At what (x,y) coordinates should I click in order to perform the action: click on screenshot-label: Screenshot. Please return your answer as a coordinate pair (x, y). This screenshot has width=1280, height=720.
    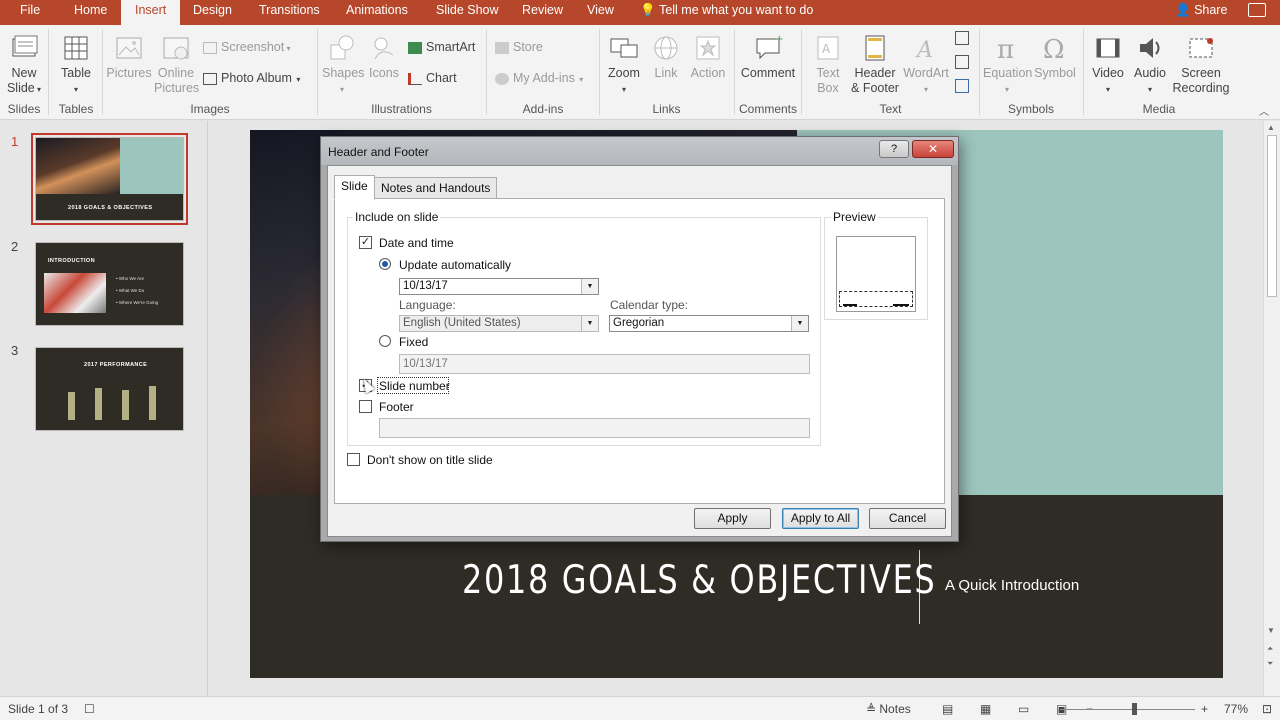
    Looking at the image, I should click on (253, 47).